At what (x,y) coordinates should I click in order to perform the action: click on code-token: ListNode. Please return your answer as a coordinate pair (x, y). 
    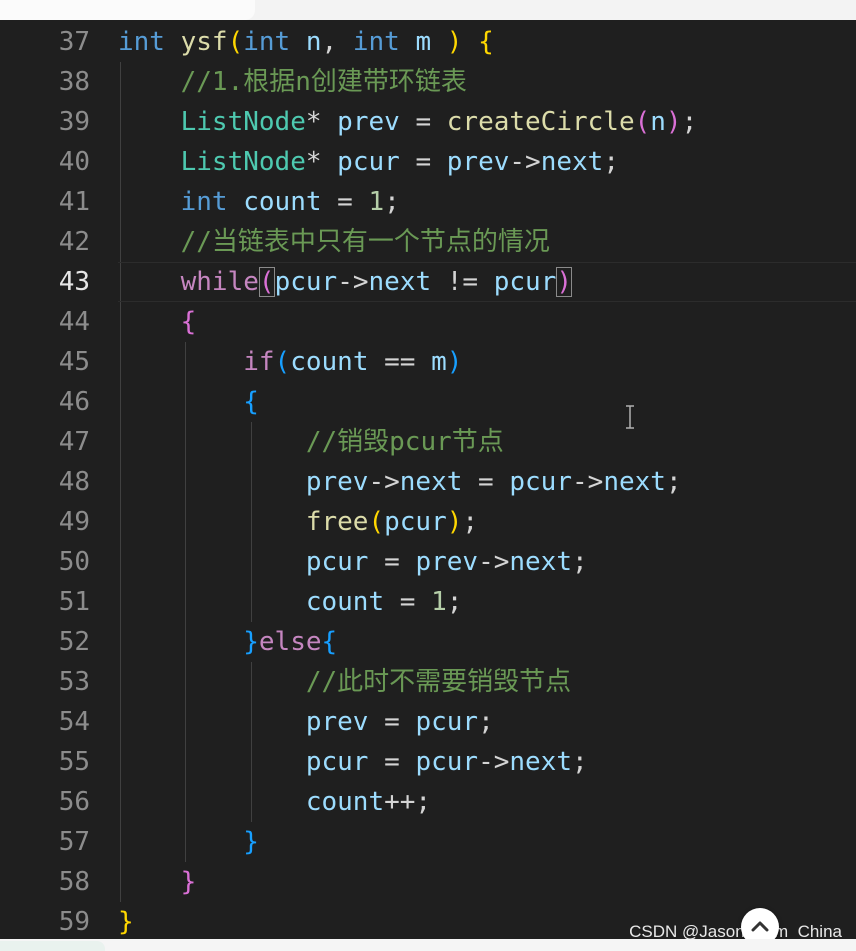
    Looking at the image, I should click on (243, 162).